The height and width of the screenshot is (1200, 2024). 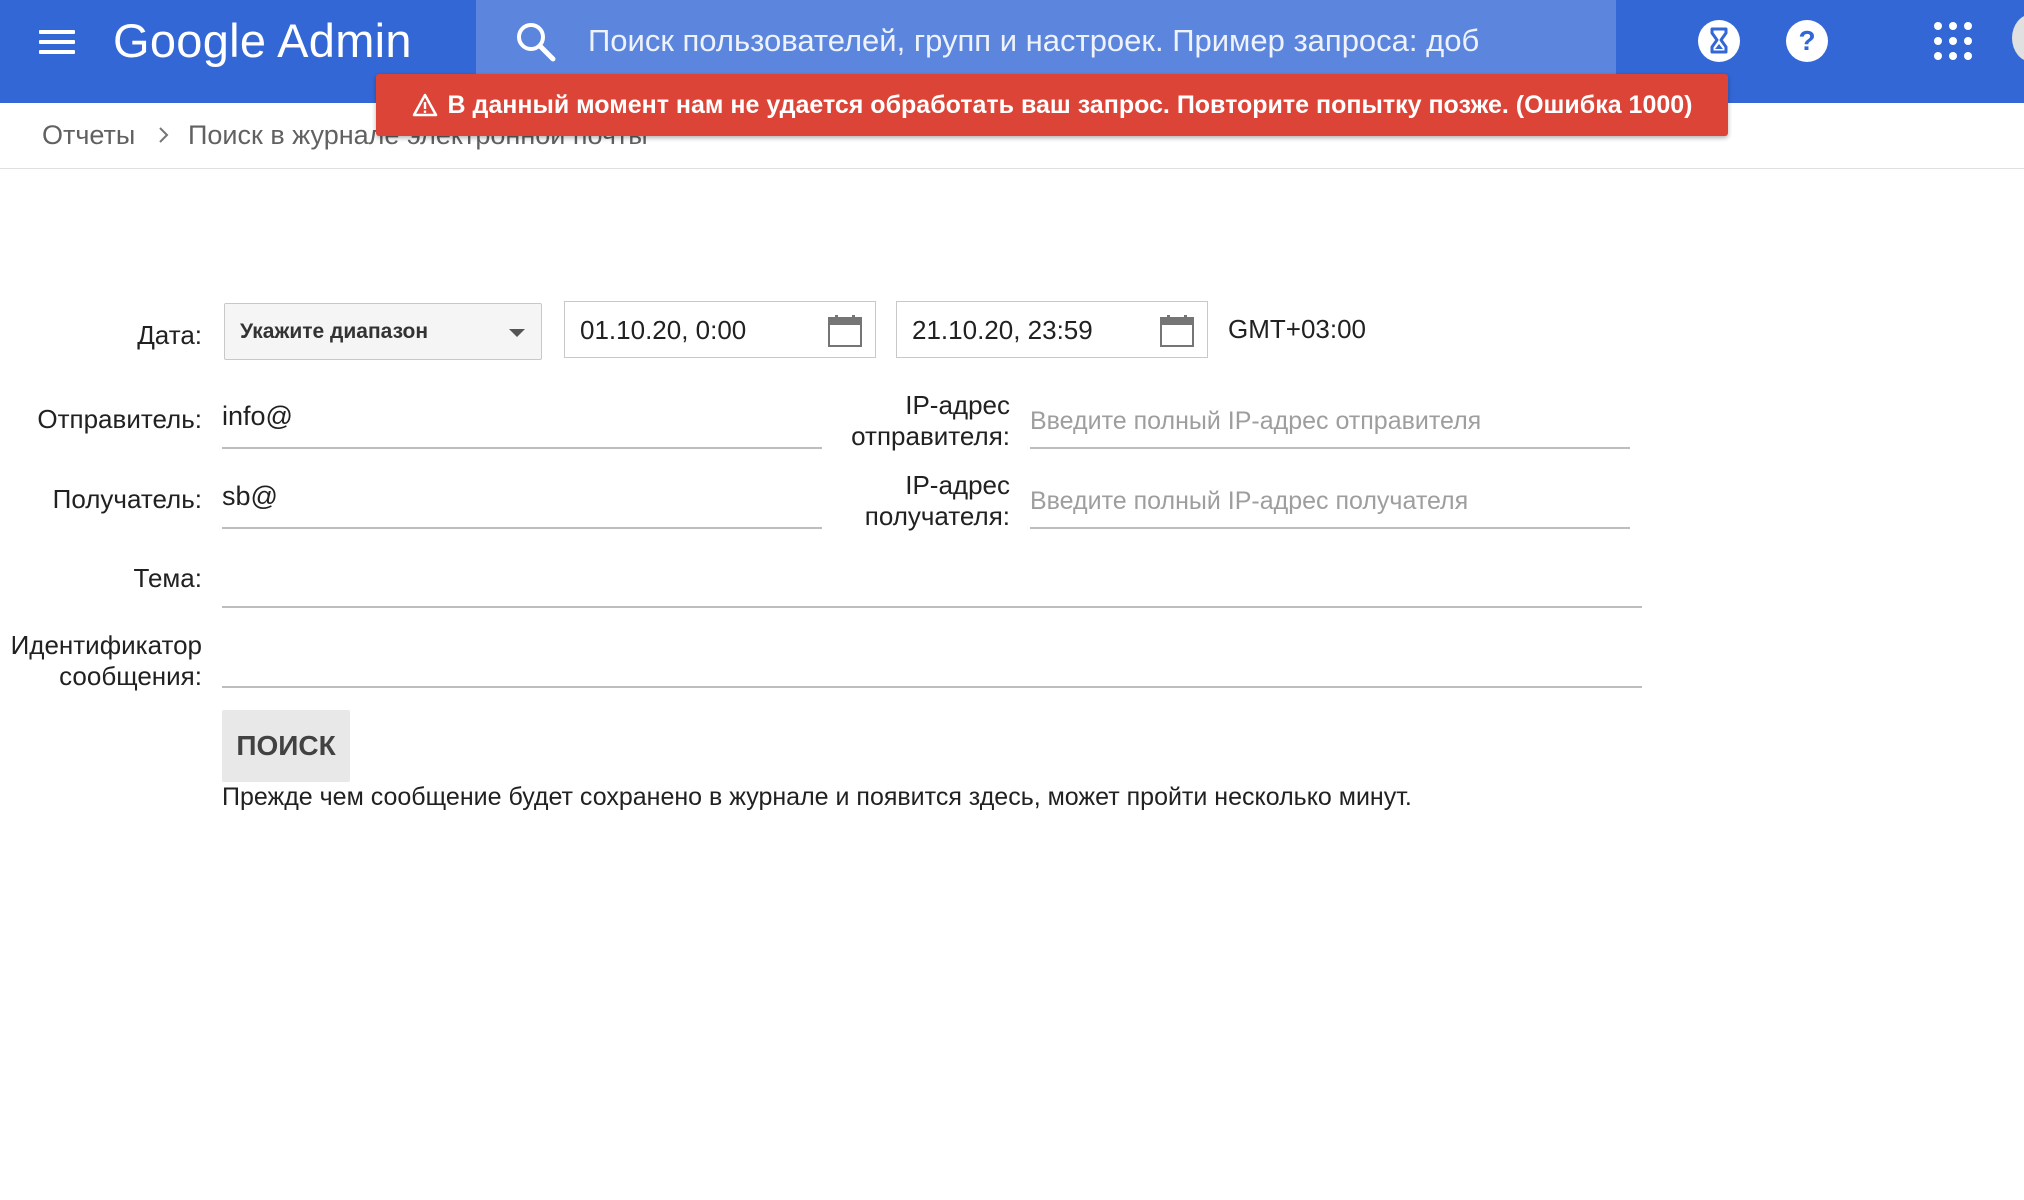 What do you see at coordinates (517, 333) in the screenshot?
I see `dropdown-arrow-icon` at bounding box center [517, 333].